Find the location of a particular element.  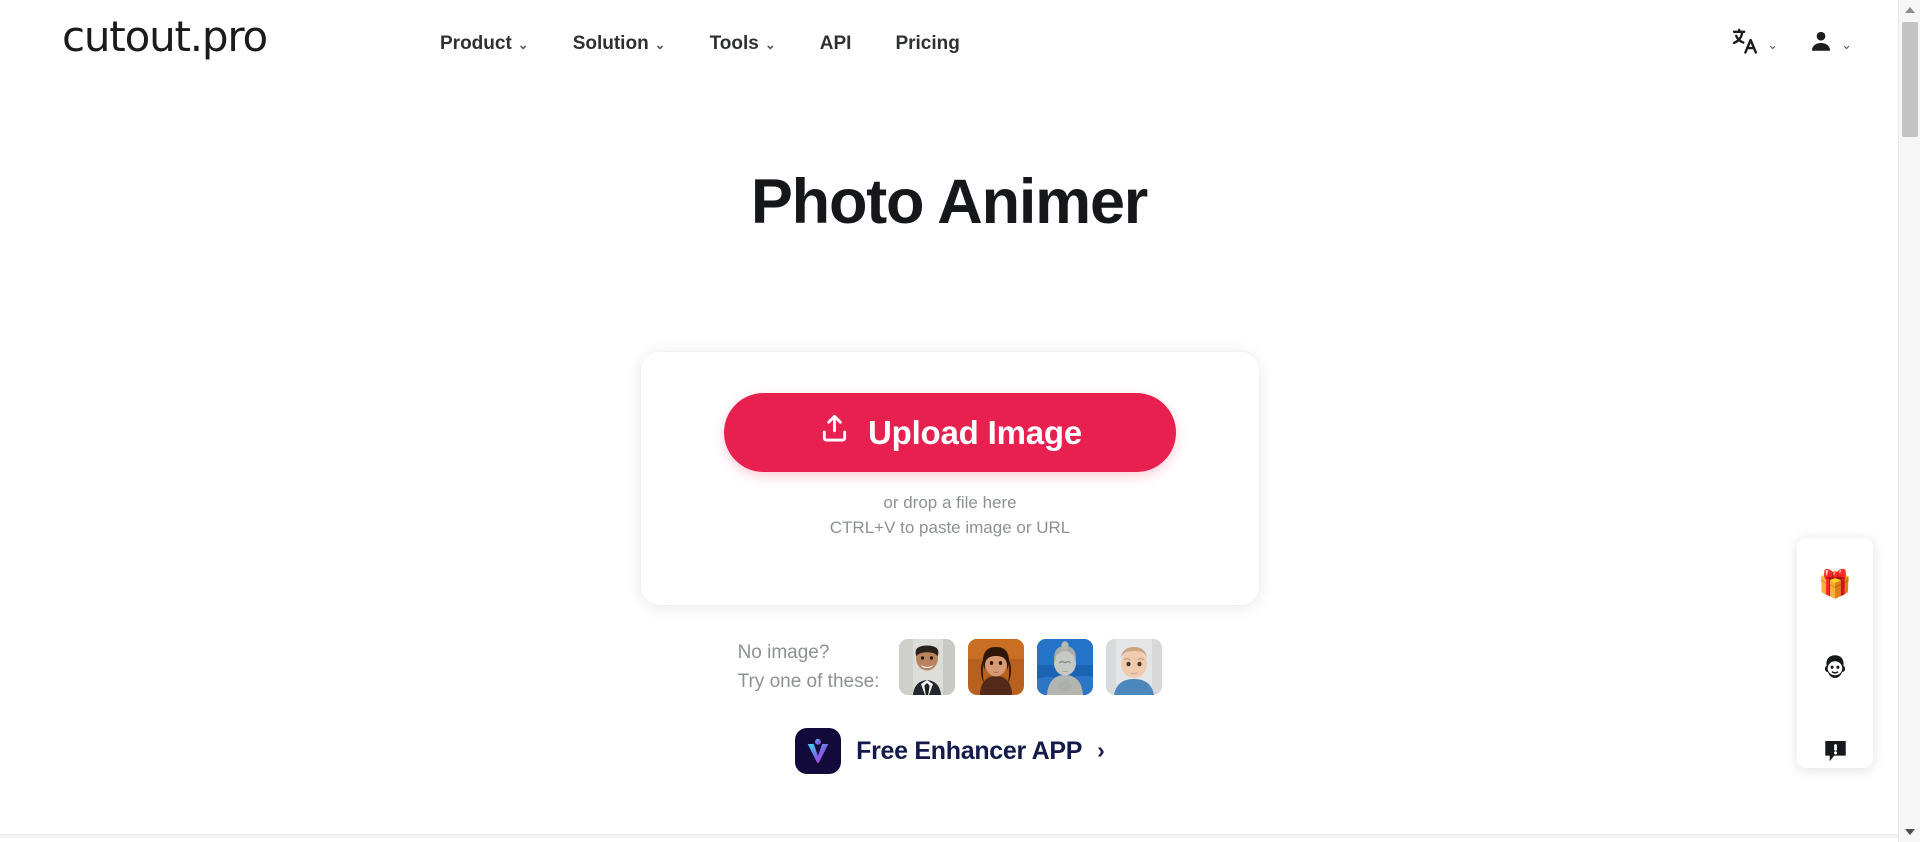

nav-item-product: Product ⌄ is located at coordinates (484, 44).